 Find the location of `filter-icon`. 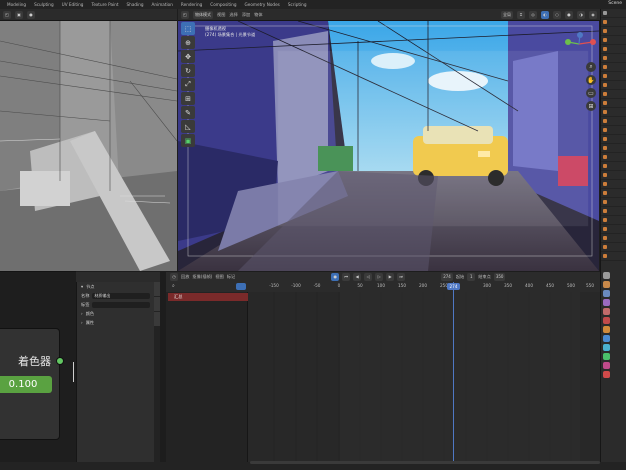

filter-icon is located at coordinates (241, 286).